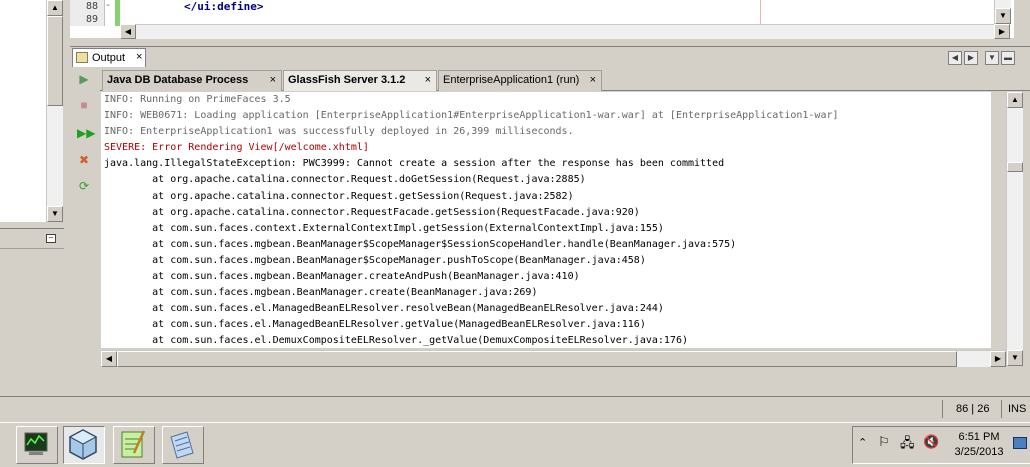 This screenshot has height=467, width=1030. Describe the element at coordinates (515, 409) in the screenshot. I see `status-bar` at that location.